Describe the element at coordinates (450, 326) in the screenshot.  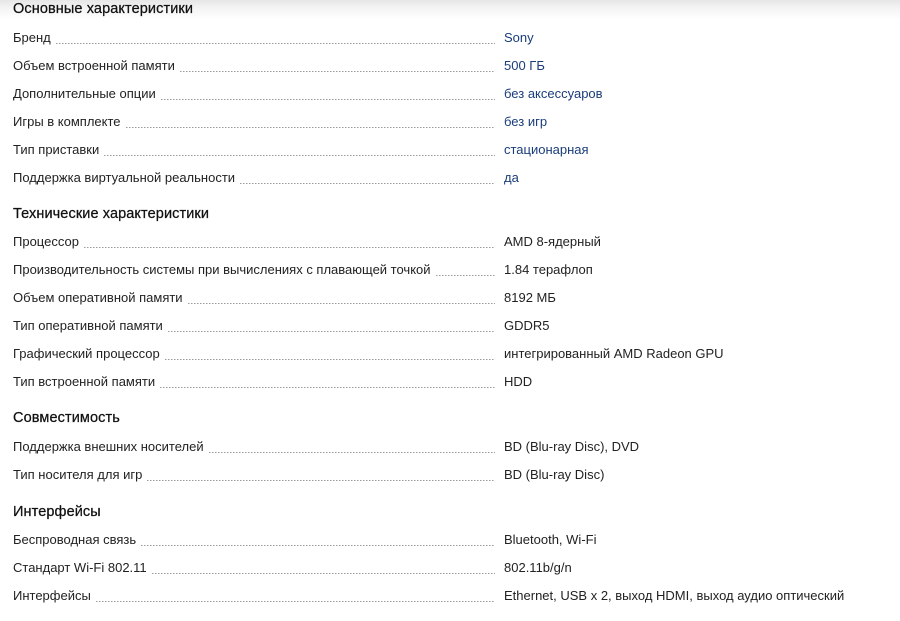
I see `spec-row-ram-type: Тип оперативной памяти GDDR5` at that location.